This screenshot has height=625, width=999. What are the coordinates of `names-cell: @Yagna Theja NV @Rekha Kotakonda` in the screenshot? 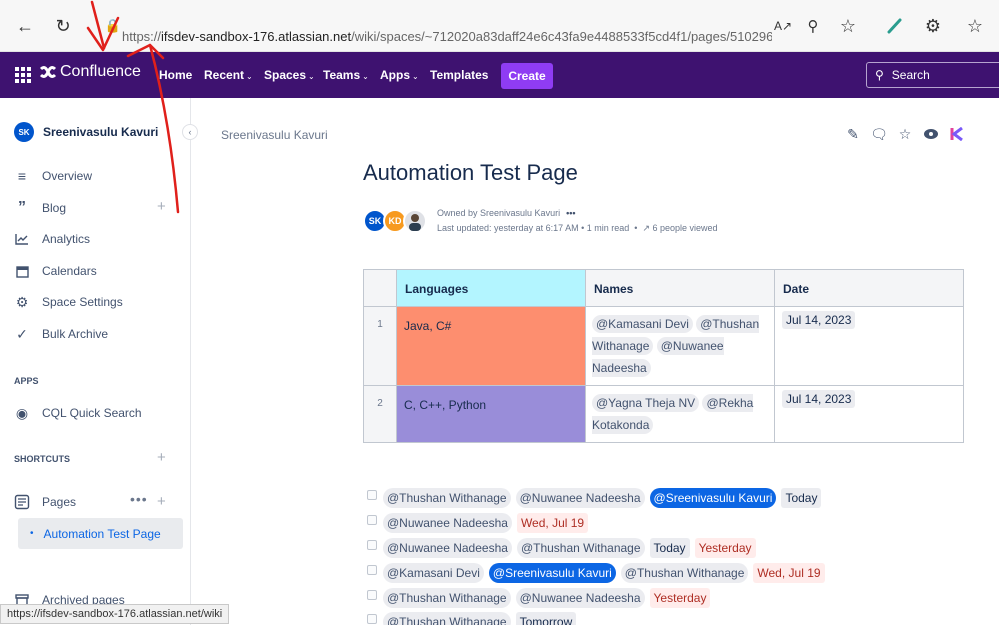 It's located at (680, 414).